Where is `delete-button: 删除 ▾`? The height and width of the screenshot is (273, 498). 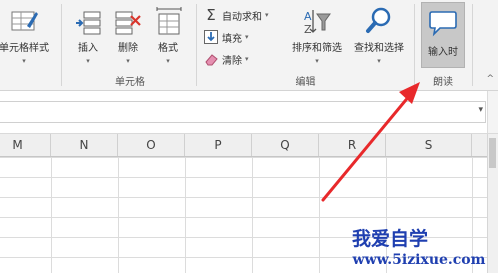 delete-button: 删除 ▾ is located at coordinates (128, 34).